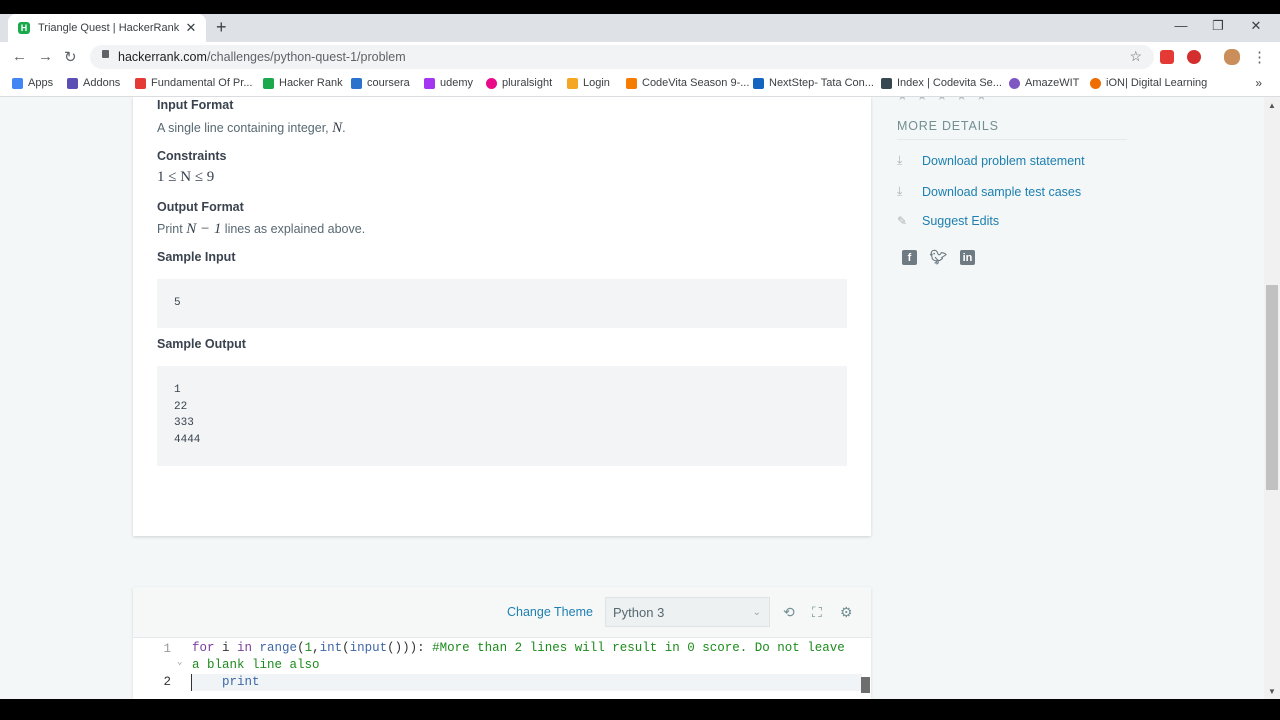 The width and height of the screenshot is (1280, 720). What do you see at coordinates (989, 191) in the screenshot?
I see `download-tests-link: ⤓ Download sample test cases` at bounding box center [989, 191].